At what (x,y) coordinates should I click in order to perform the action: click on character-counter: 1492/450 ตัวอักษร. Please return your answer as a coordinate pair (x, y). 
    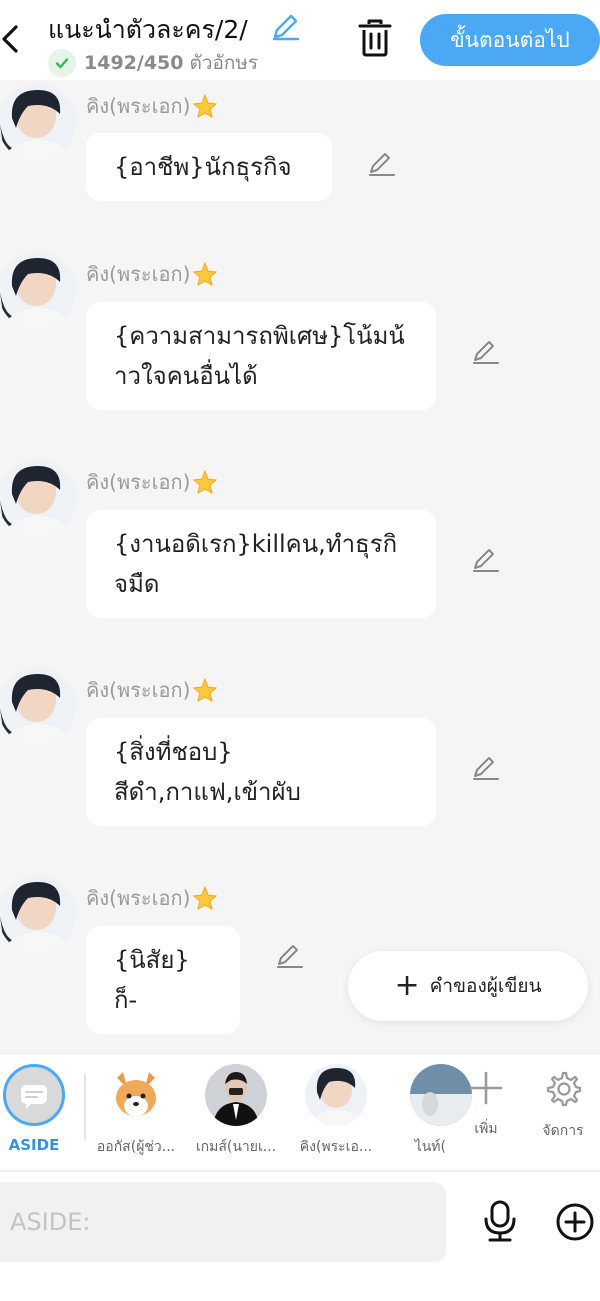
    Looking at the image, I should click on (153, 63).